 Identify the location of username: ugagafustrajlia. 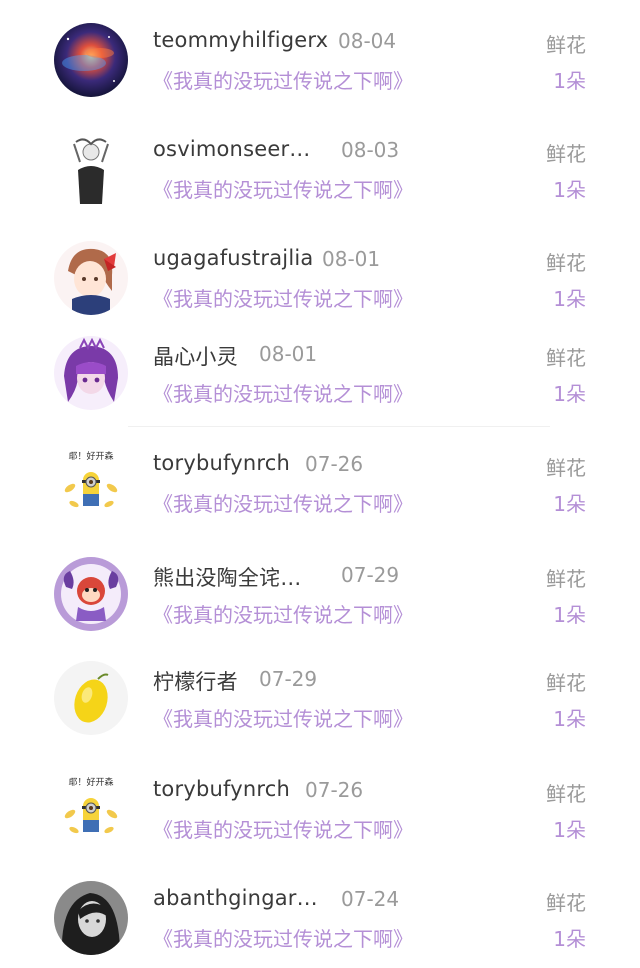
(233, 258).